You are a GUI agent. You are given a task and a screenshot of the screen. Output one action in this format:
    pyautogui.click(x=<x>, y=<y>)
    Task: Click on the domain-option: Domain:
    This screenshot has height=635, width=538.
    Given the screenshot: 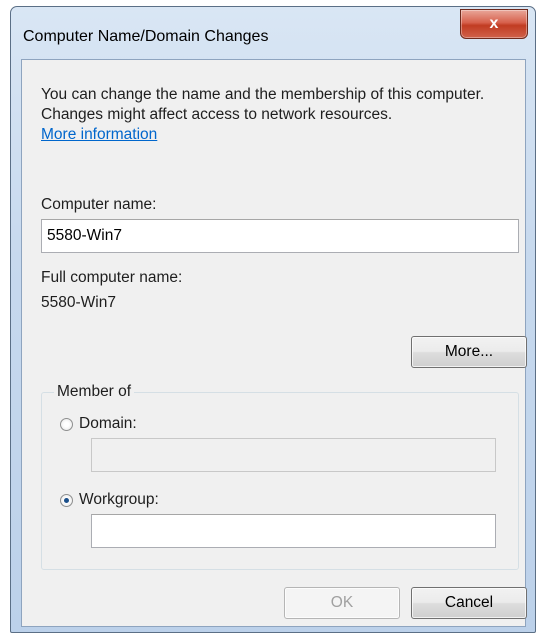 What is the action you would take?
    pyautogui.click(x=98, y=424)
    